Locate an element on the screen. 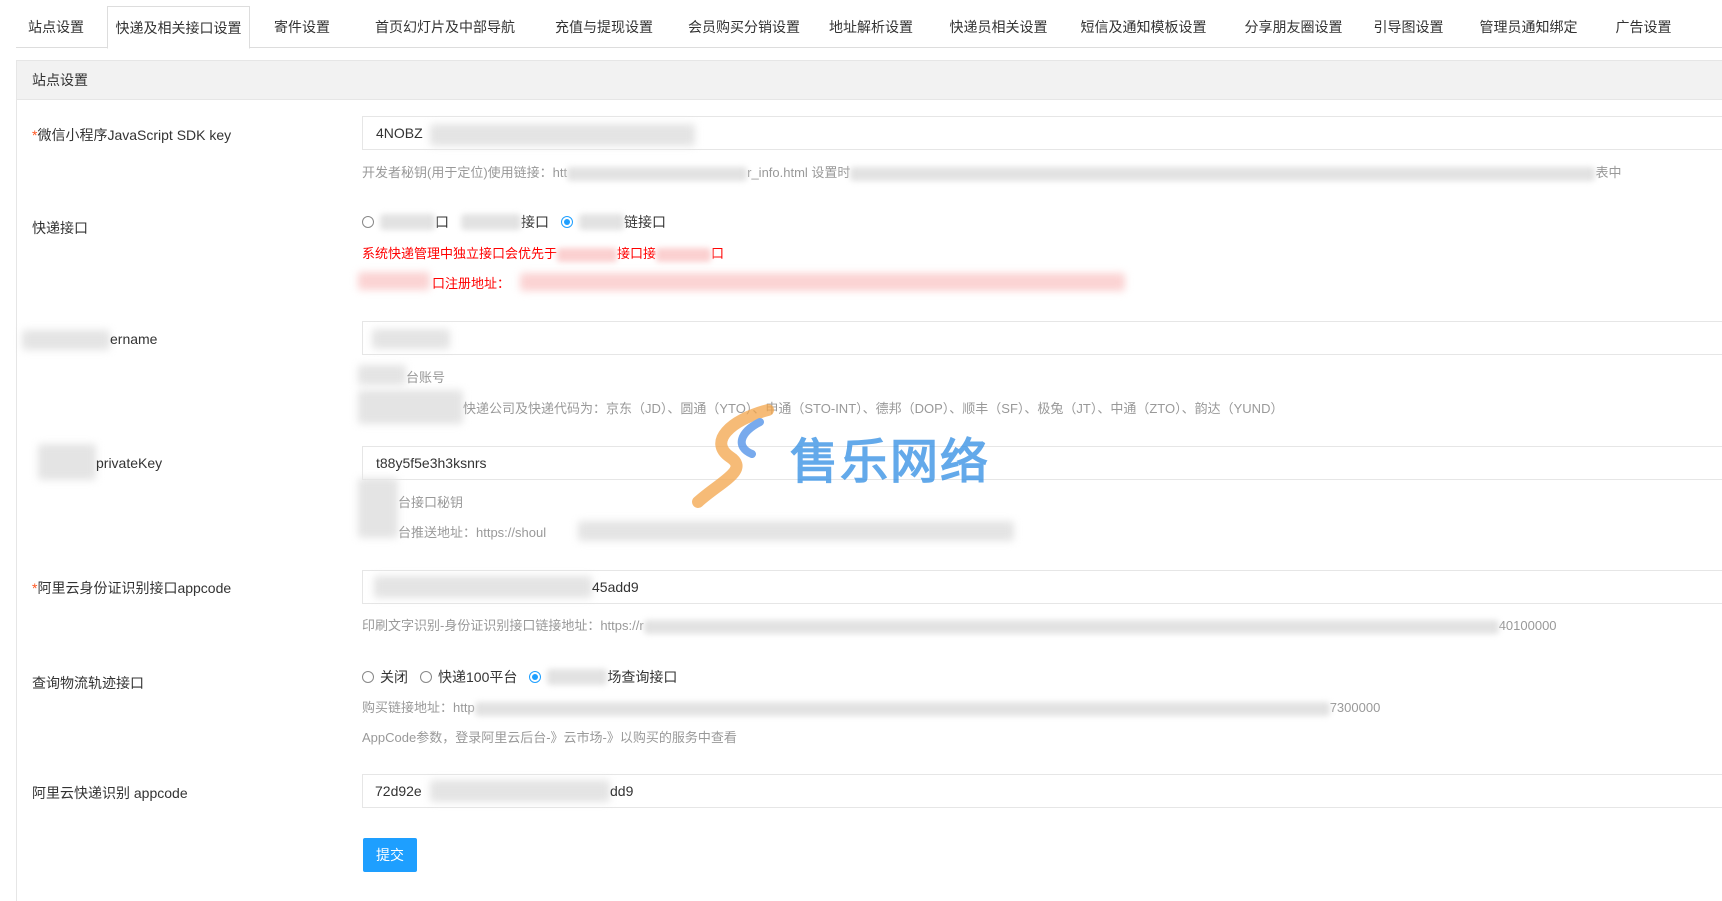 The height and width of the screenshot is (901, 1722). logistics-query-radio-group: 关闭 快递100平台 场查询接口 is located at coordinates (525, 677).